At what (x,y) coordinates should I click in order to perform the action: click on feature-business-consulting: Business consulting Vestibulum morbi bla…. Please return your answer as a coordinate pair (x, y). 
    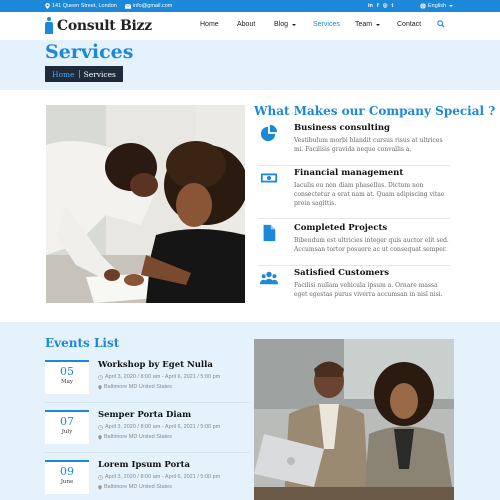
    Looking at the image, I should click on (354, 145).